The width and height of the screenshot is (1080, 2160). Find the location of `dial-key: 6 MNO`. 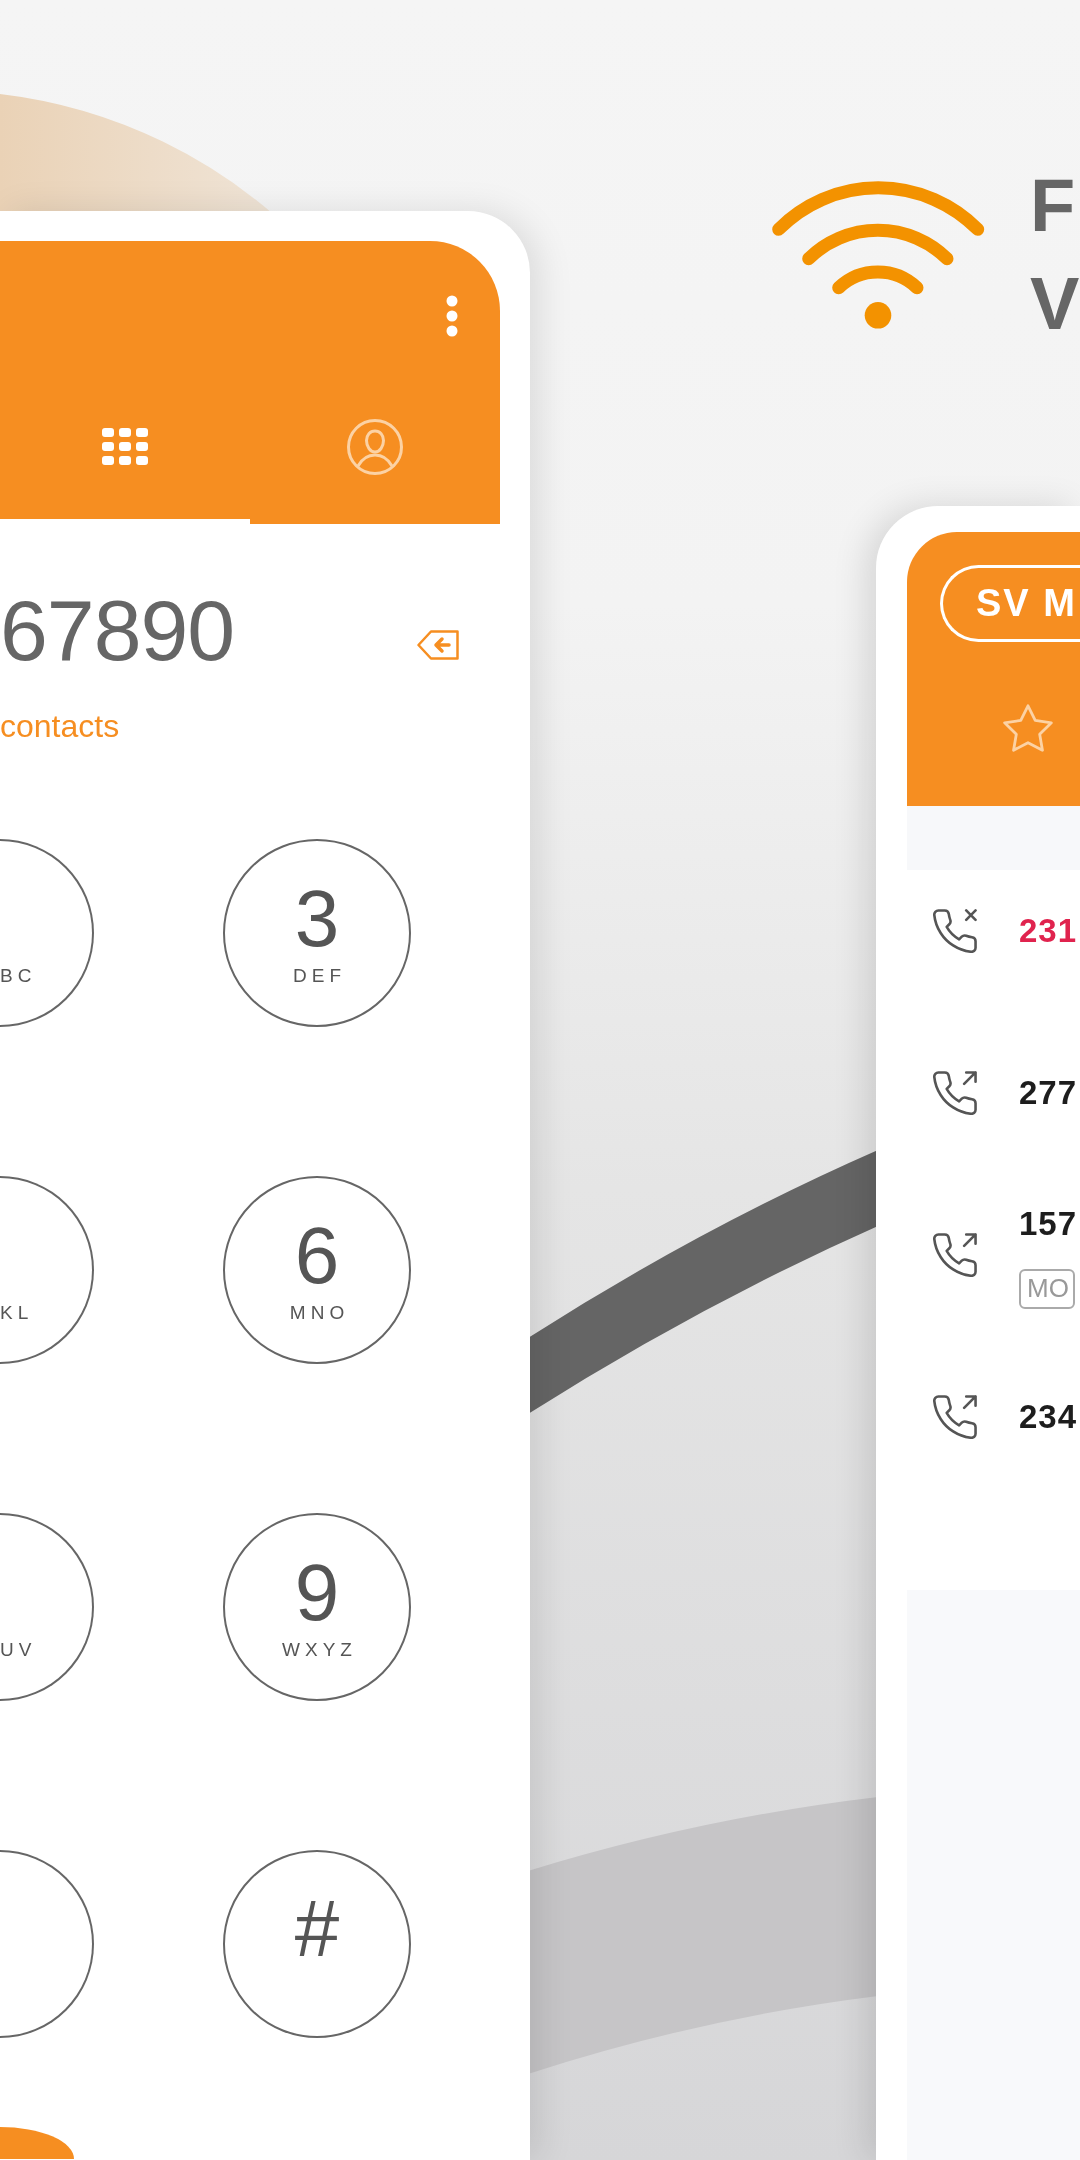

dial-key: 6 MNO is located at coordinates (317, 1270).